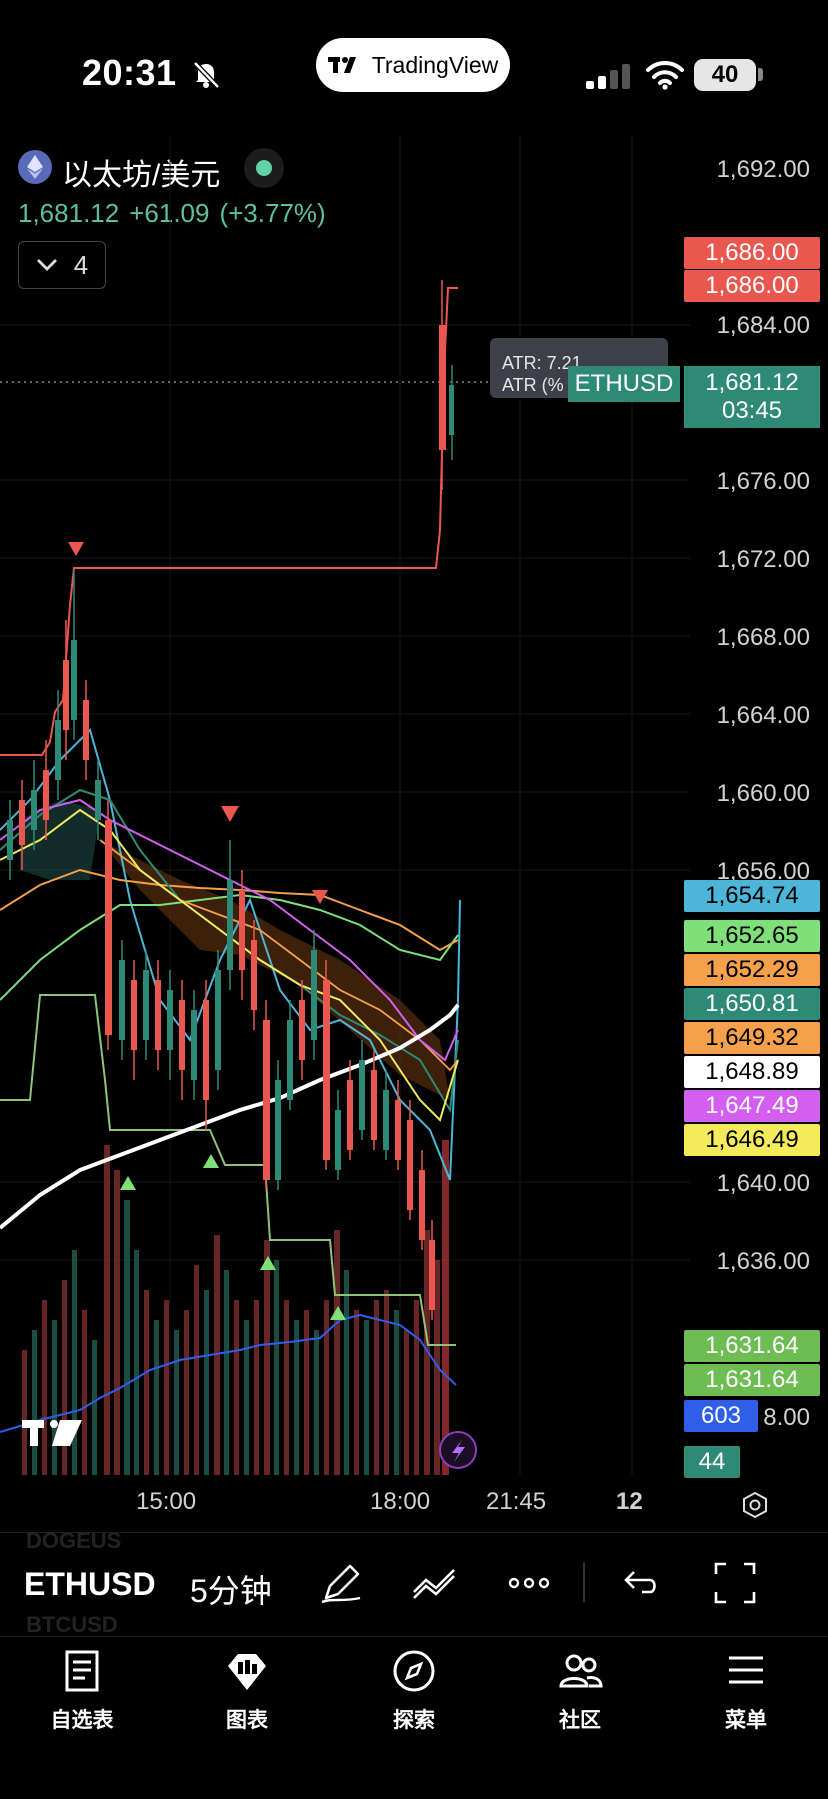 The height and width of the screenshot is (1799, 828). What do you see at coordinates (755, 1505) in the screenshot?
I see `chart-settings-icon` at bounding box center [755, 1505].